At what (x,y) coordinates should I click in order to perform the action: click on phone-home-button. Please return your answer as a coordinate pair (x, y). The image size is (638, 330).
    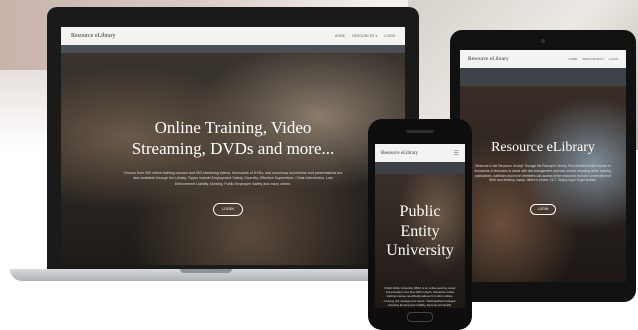
    Looking at the image, I should click on (420, 317).